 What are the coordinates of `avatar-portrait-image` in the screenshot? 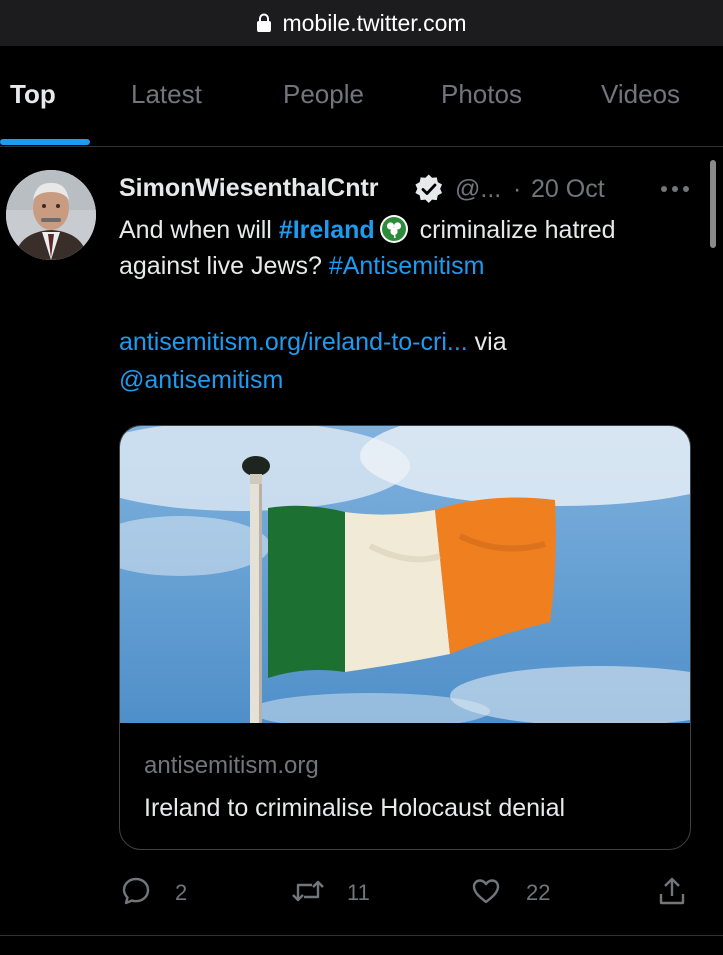 It's located at (51, 215).